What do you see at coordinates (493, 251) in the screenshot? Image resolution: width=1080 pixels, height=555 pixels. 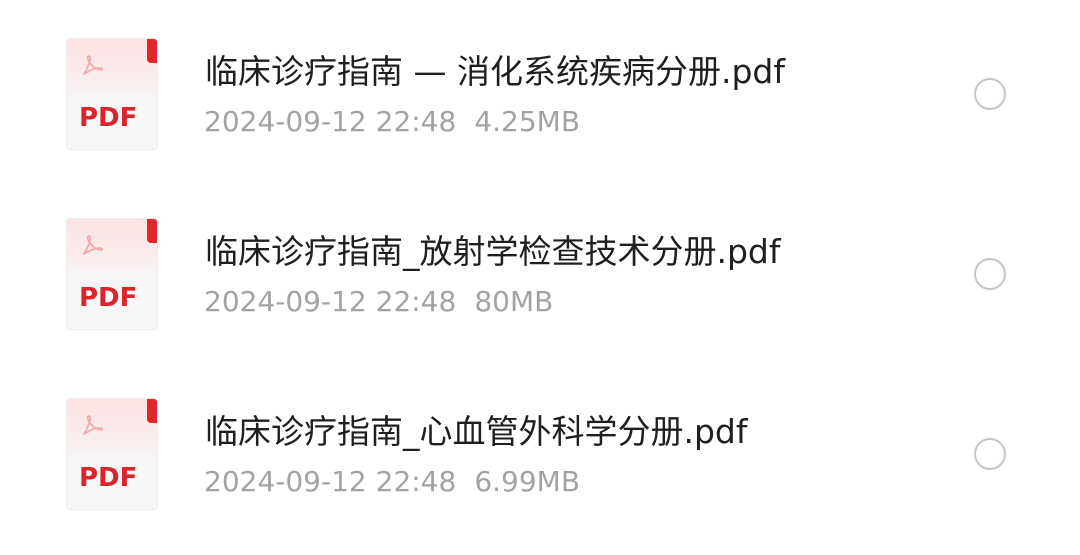 I see `file-name: 临床诊疗指南_放射学检查技术分册.pdf` at bounding box center [493, 251].